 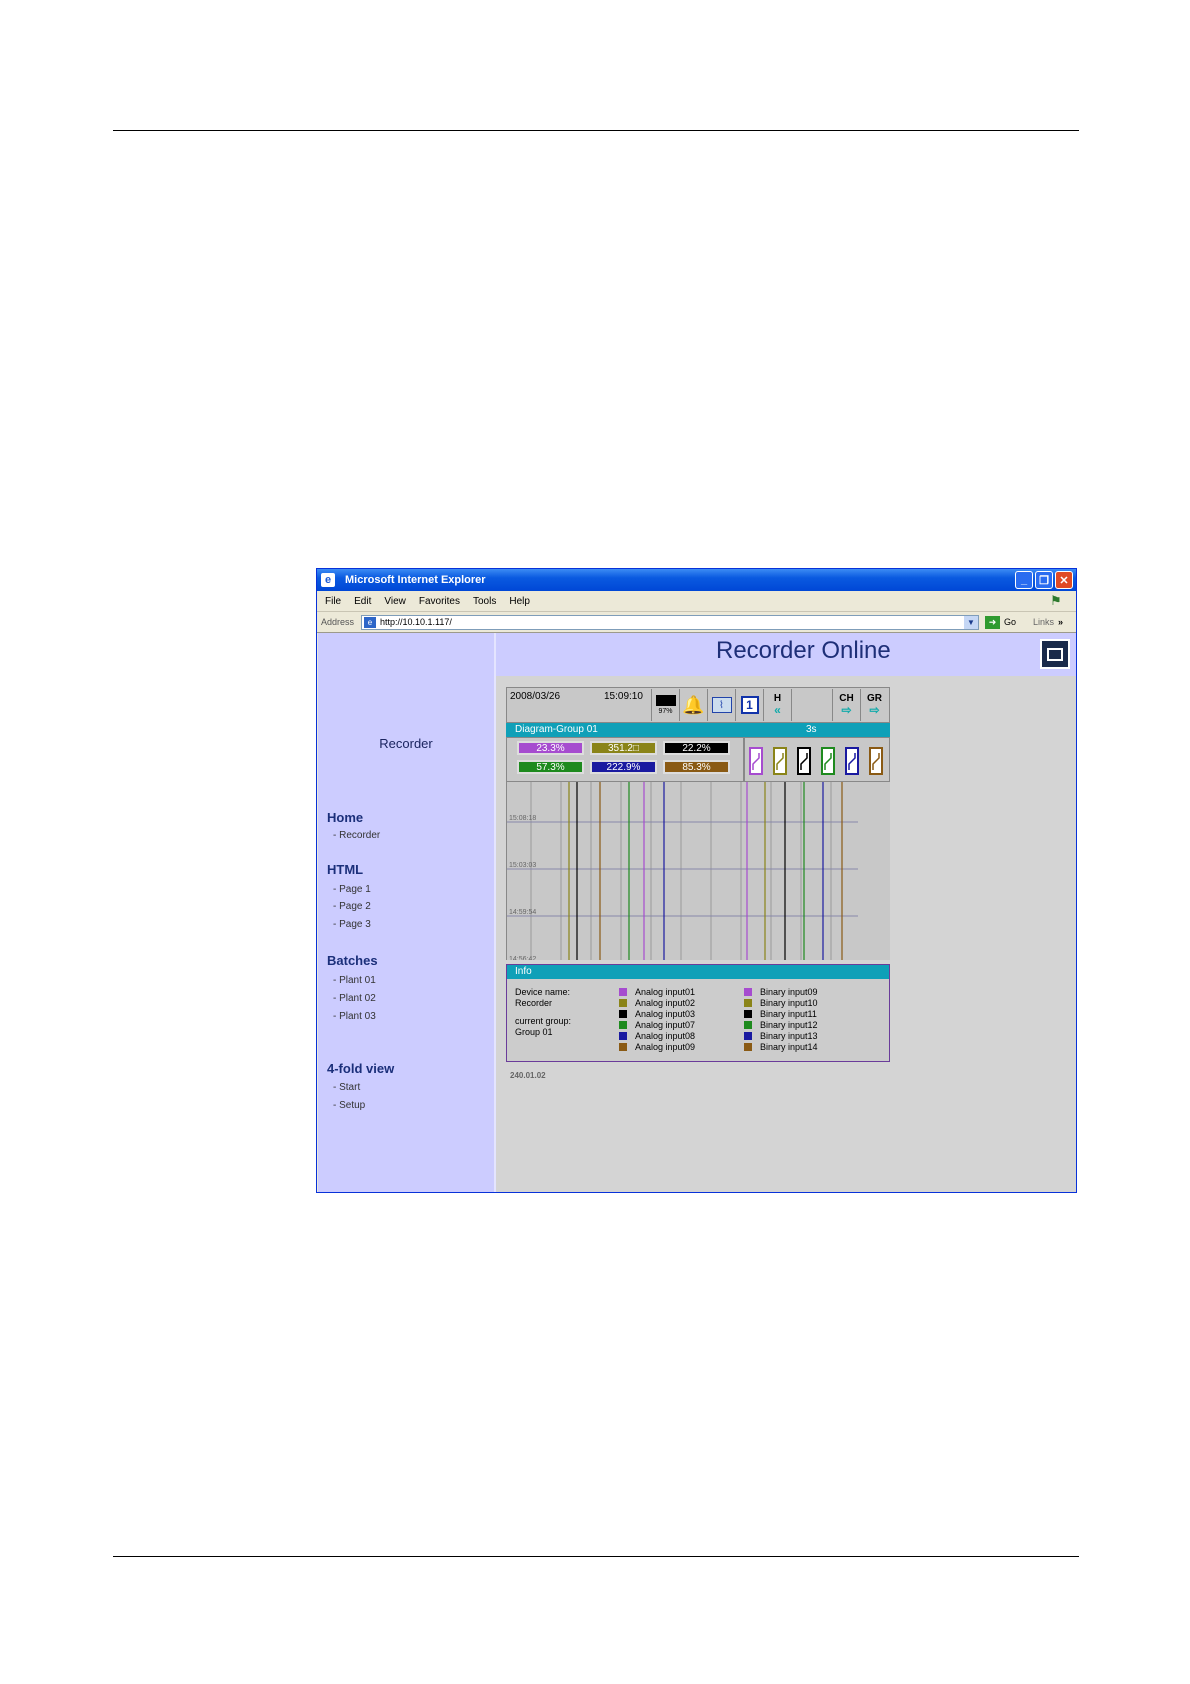 I want to click on device-name: Recorder, so click(x=534, y=1003).